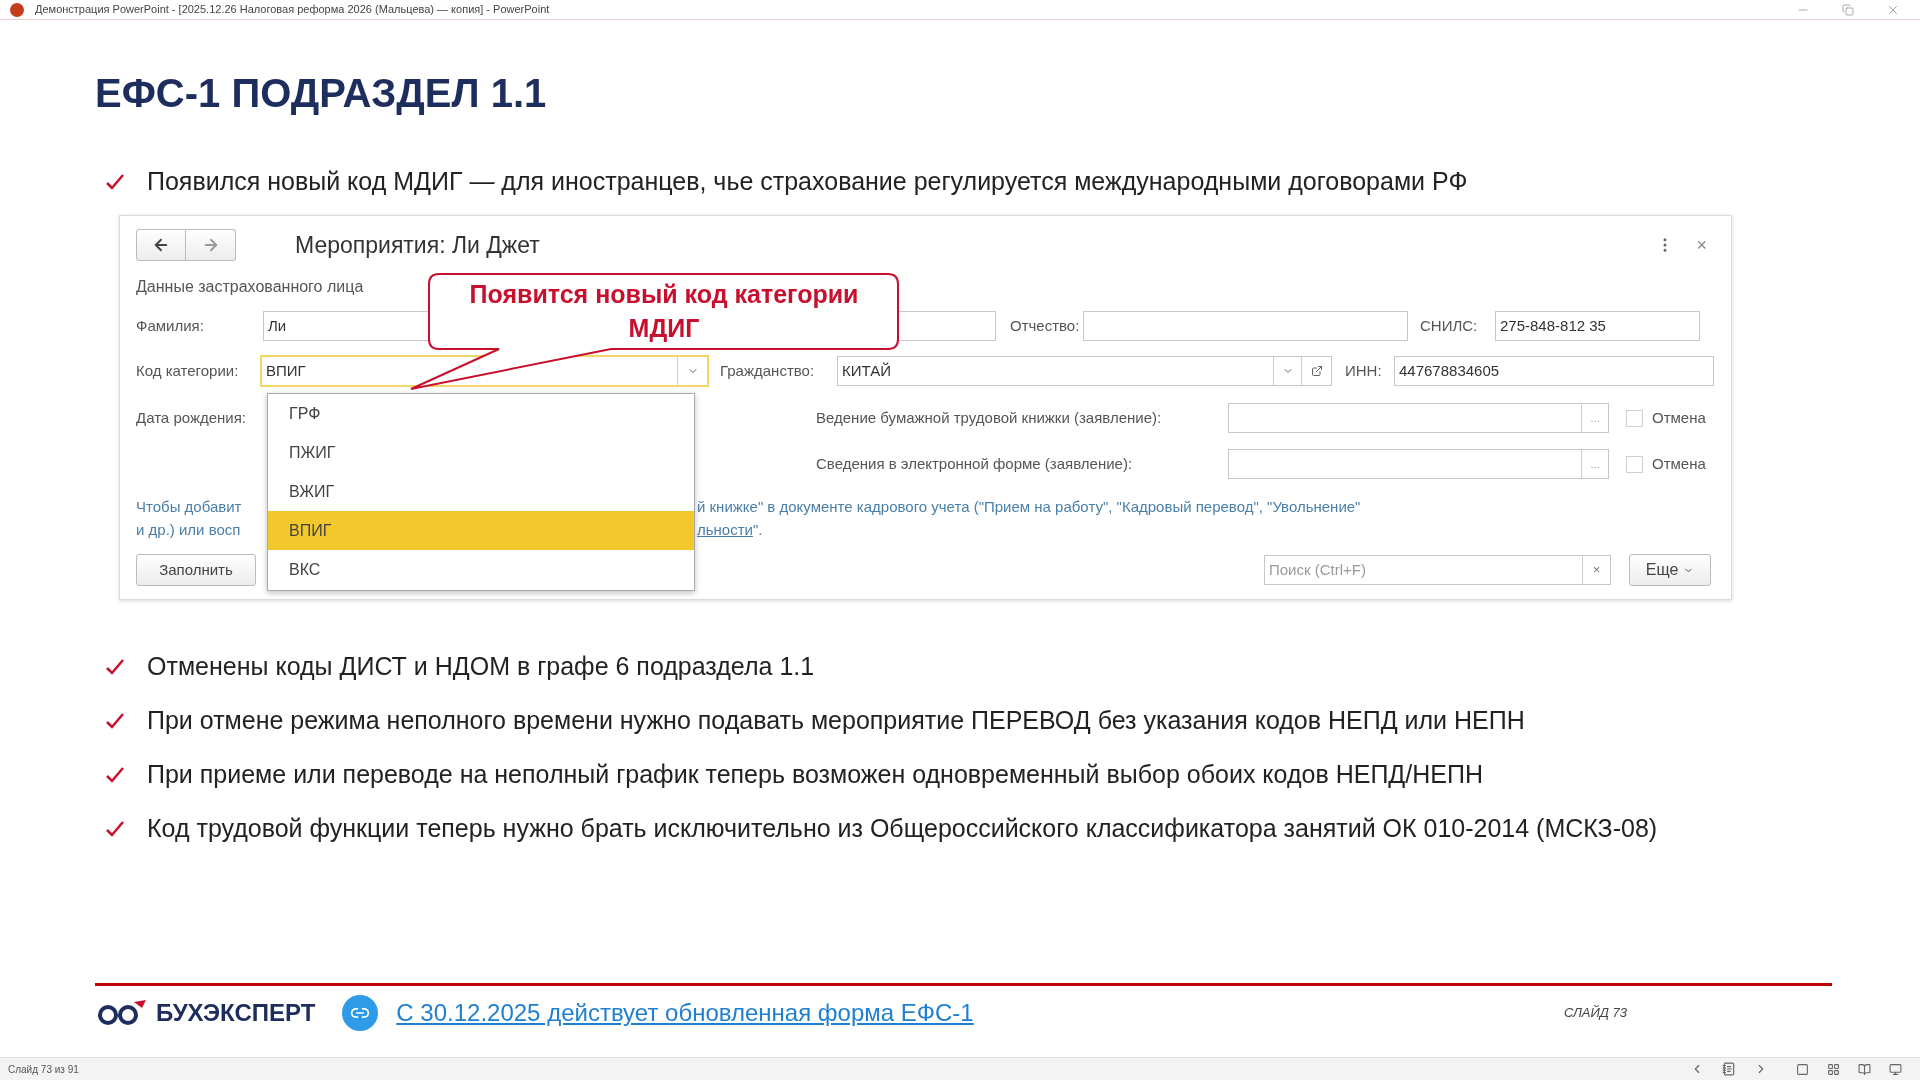 This screenshot has height=1080, width=1920. I want to click on close-button: ×, so click(1701, 245).